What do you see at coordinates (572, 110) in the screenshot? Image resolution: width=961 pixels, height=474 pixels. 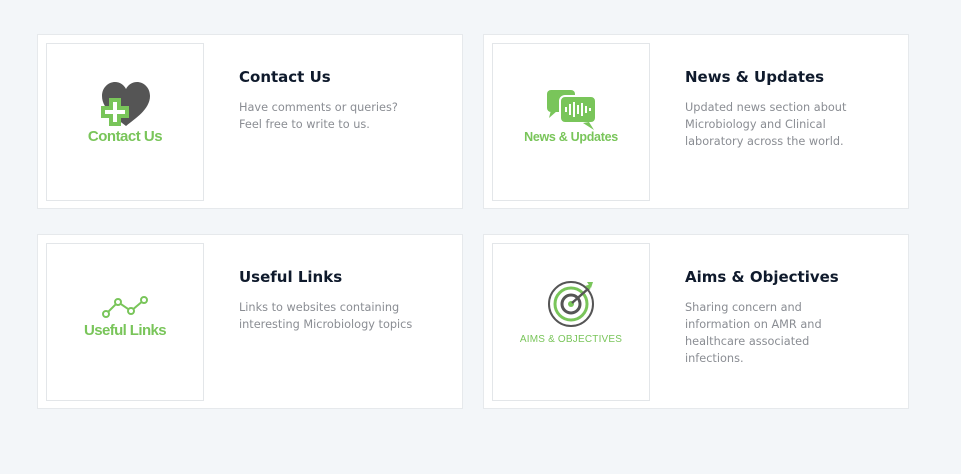 I see `chat-bubbles-icon` at bounding box center [572, 110].